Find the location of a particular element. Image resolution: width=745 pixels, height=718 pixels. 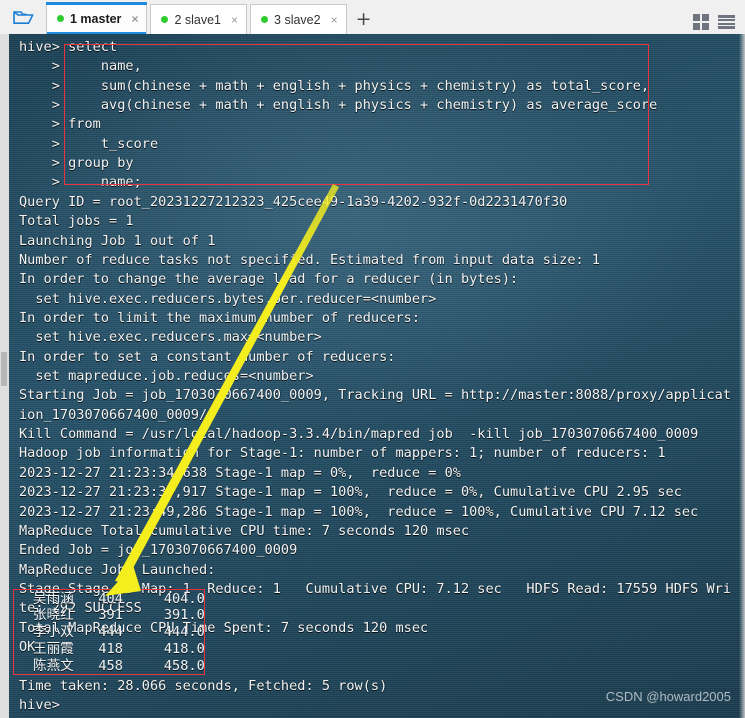

scrollbar-thumb is located at coordinates (4, 369).